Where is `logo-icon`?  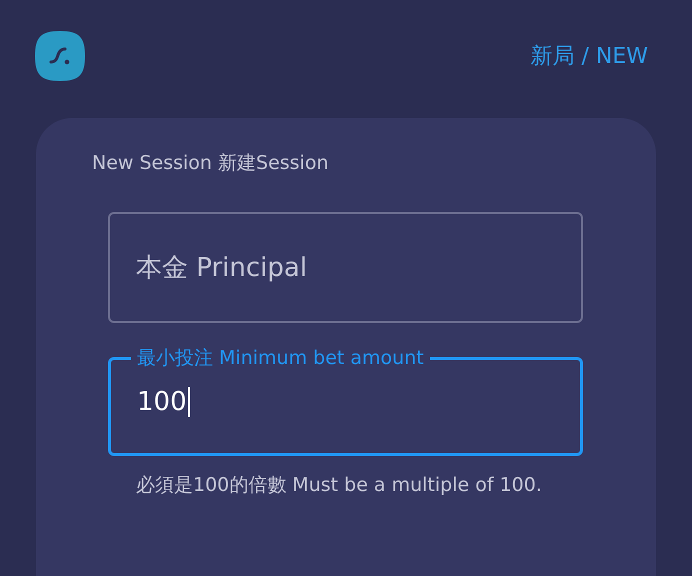
logo-icon is located at coordinates (60, 56).